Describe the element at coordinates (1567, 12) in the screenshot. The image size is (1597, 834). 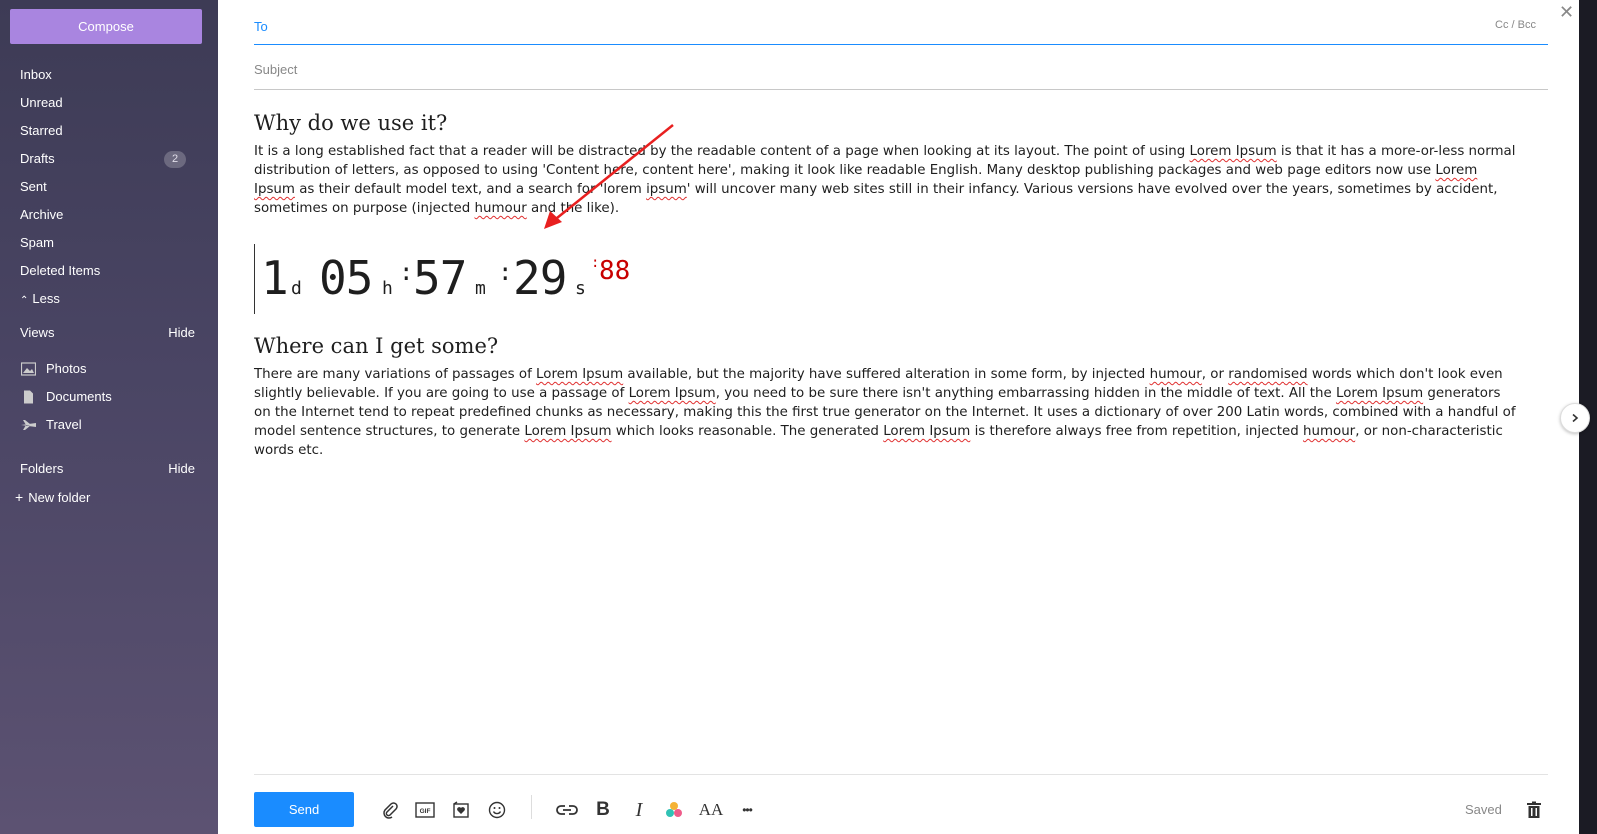
I see `close-icon: ✕` at that location.